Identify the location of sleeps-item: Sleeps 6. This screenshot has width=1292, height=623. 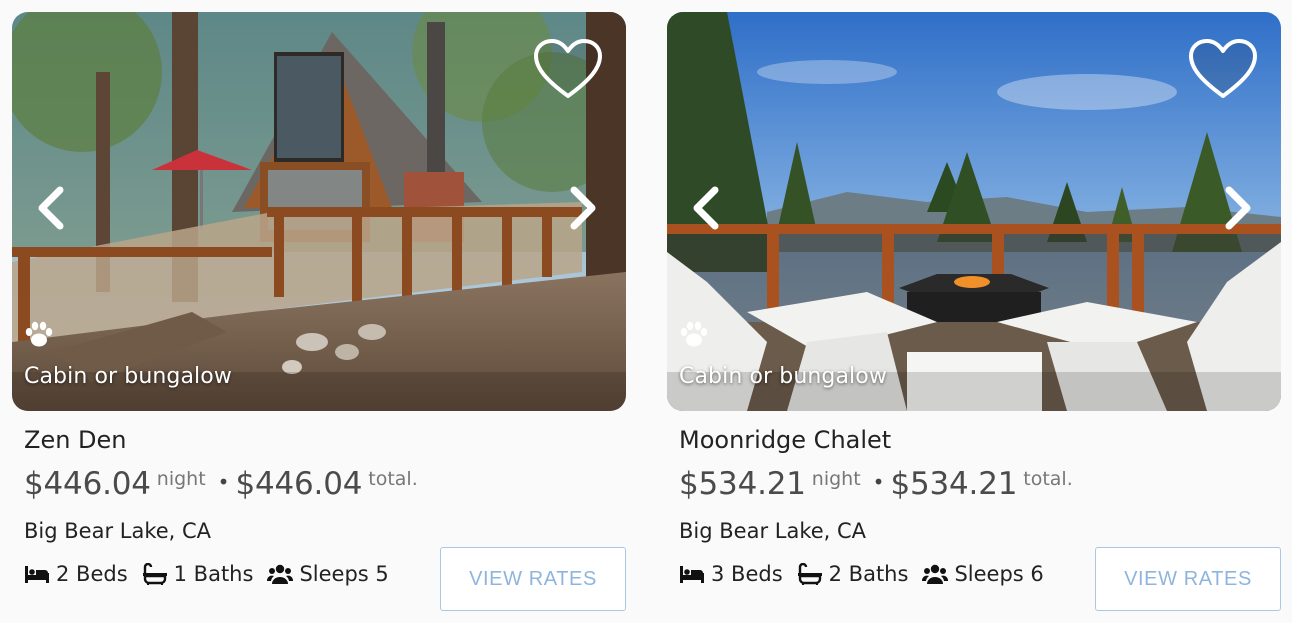
(983, 574).